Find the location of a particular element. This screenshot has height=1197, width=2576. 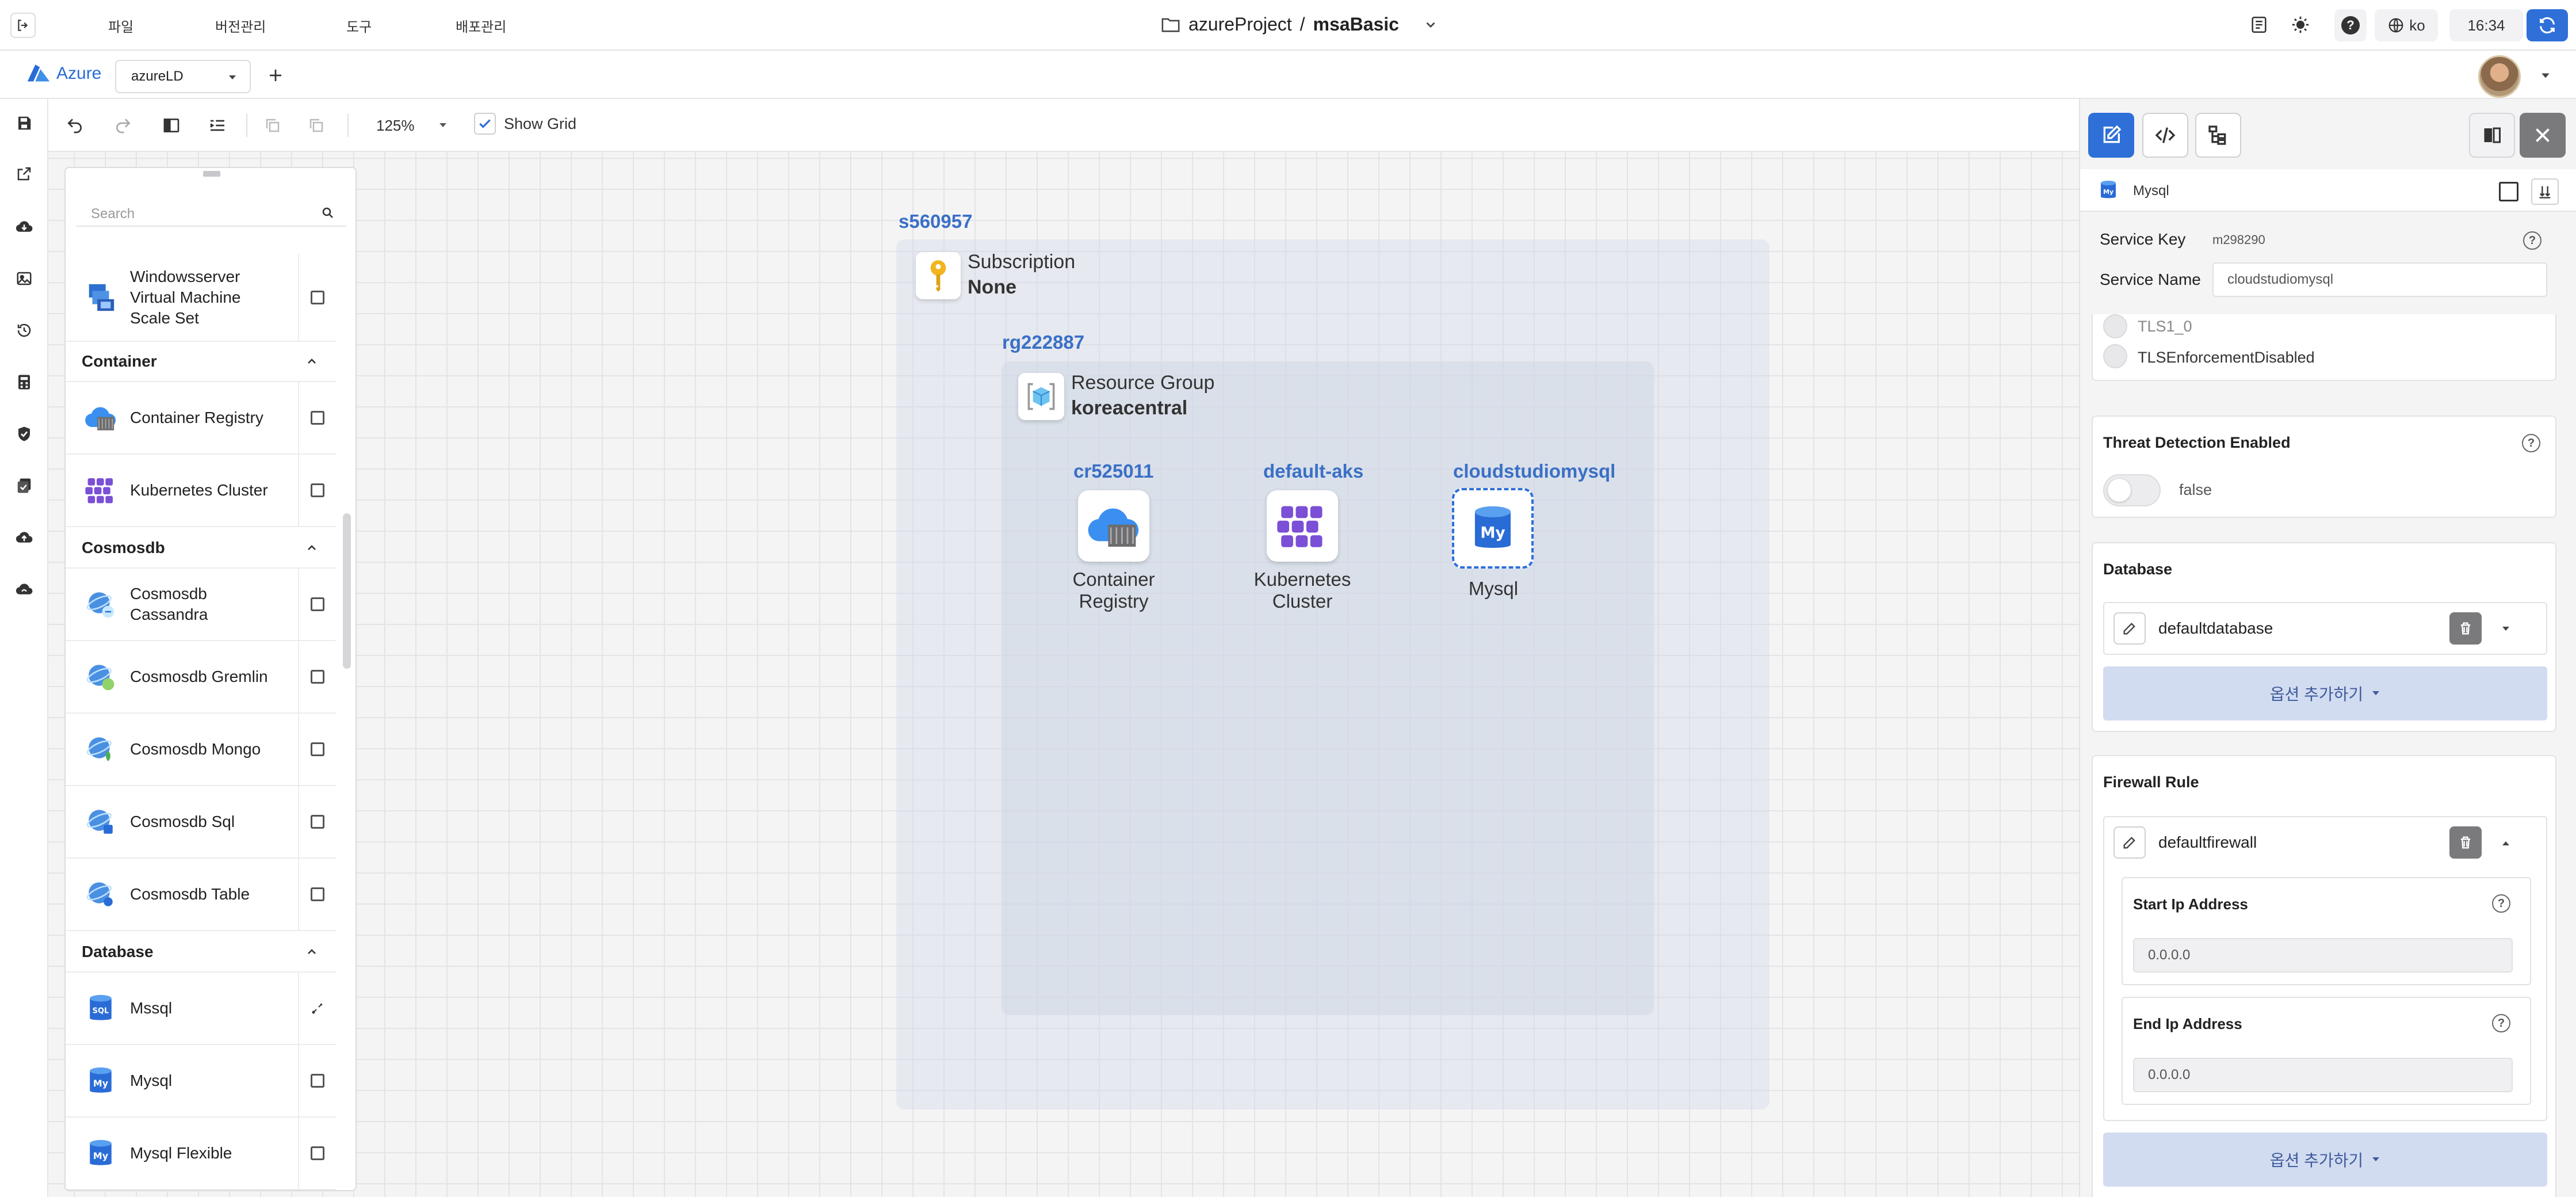

sort-icon is located at coordinates (2545, 191).